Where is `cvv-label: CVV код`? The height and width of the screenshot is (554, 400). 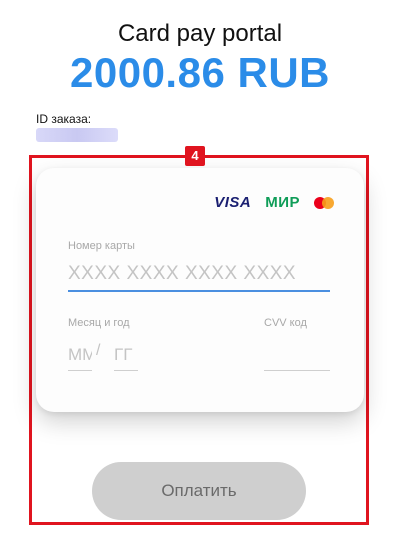 cvv-label: CVV код is located at coordinates (285, 323).